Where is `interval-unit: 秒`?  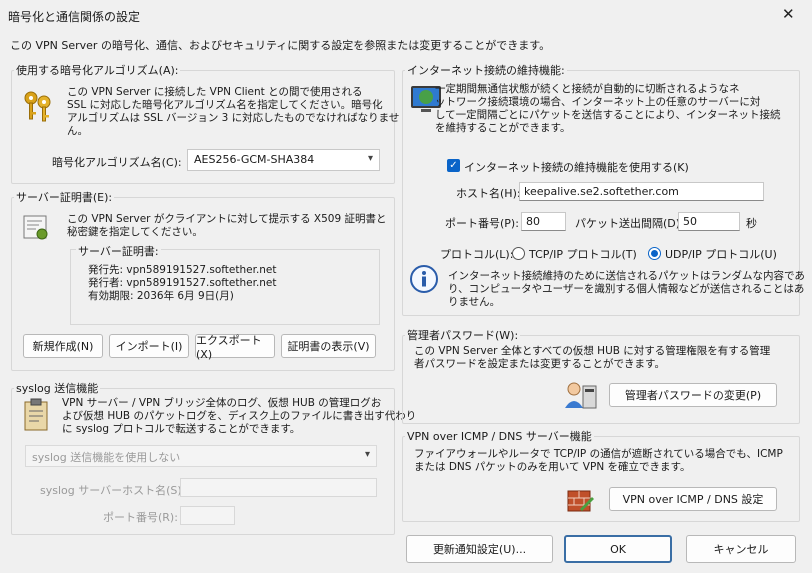
interval-unit: 秒 is located at coordinates (751, 223).